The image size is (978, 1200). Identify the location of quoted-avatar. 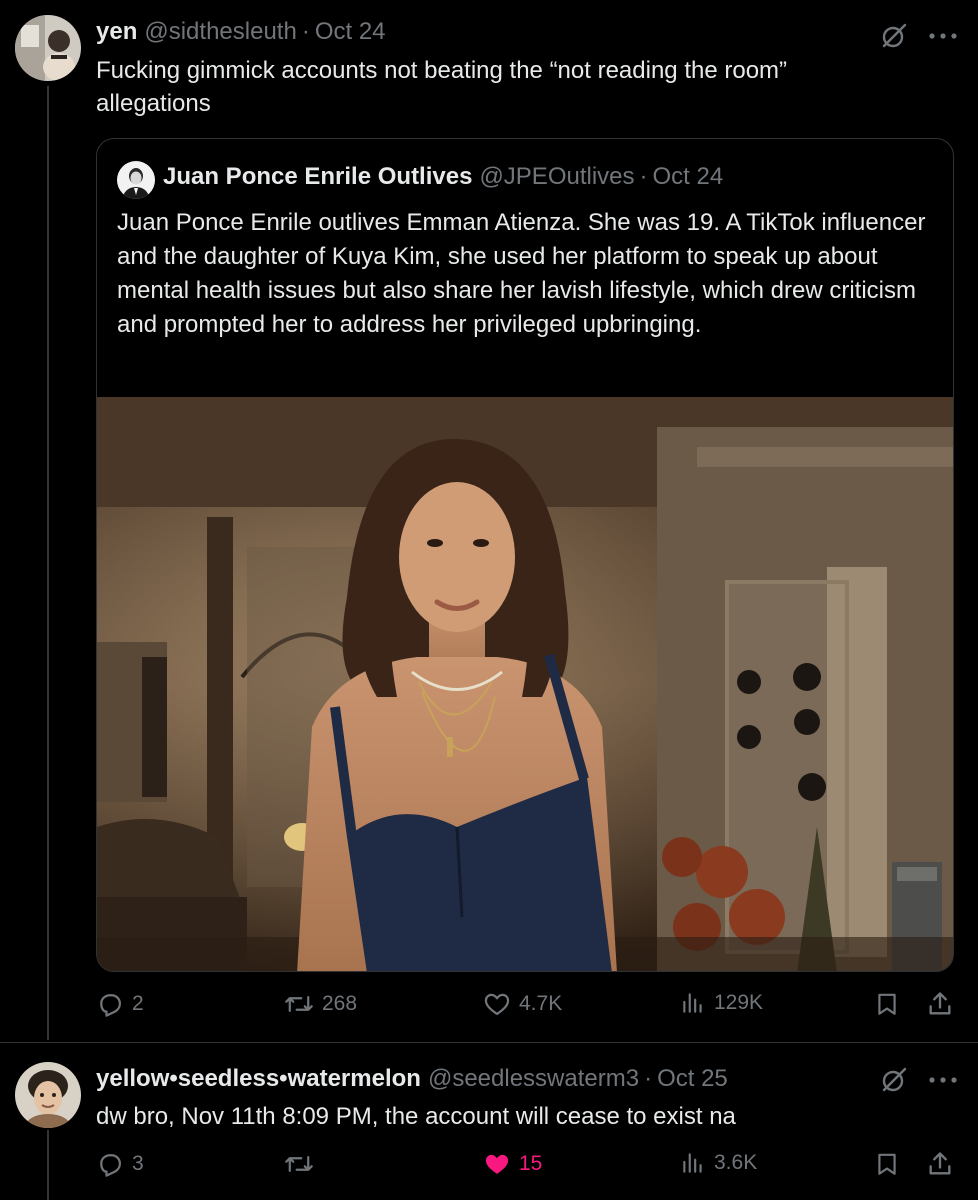
(136, 180).